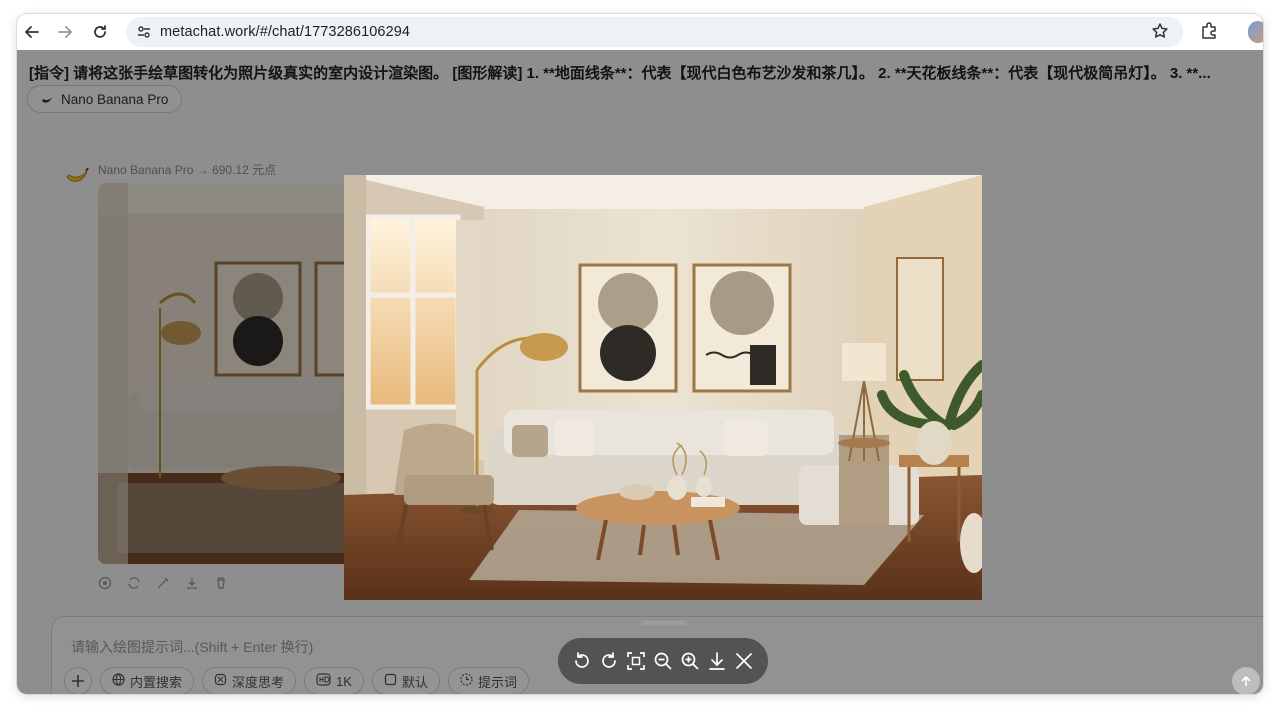 This screenshot has width=1280, height=710. I want to click on site-settings-icon, so click(144, 32).